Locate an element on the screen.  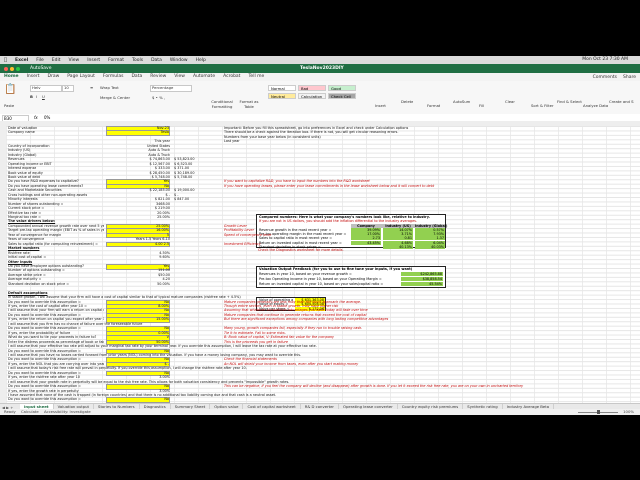
bold-button: B is located at coordinates (31, 96).